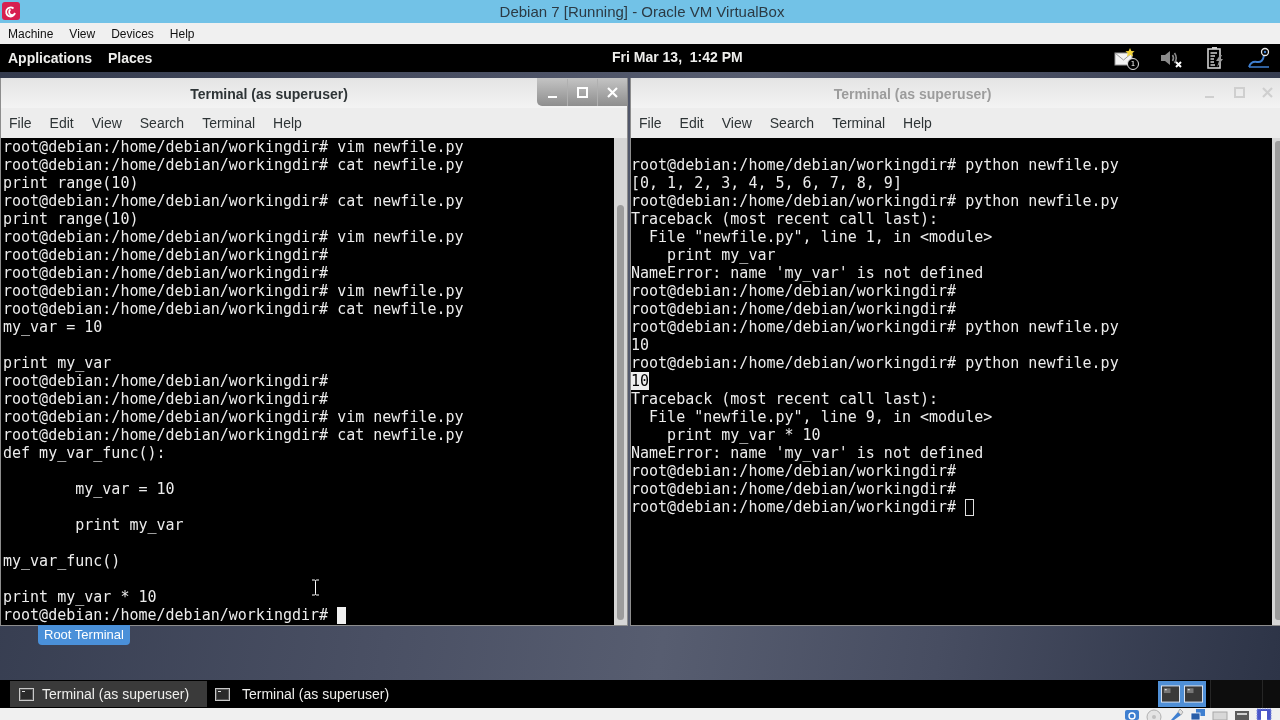 The height and width of the screenshot is (720, 1280). What do you see at coordinates (11, 11) in the screenshot?
I see `swirl-logo-icon` at bounding box center [11, 11].